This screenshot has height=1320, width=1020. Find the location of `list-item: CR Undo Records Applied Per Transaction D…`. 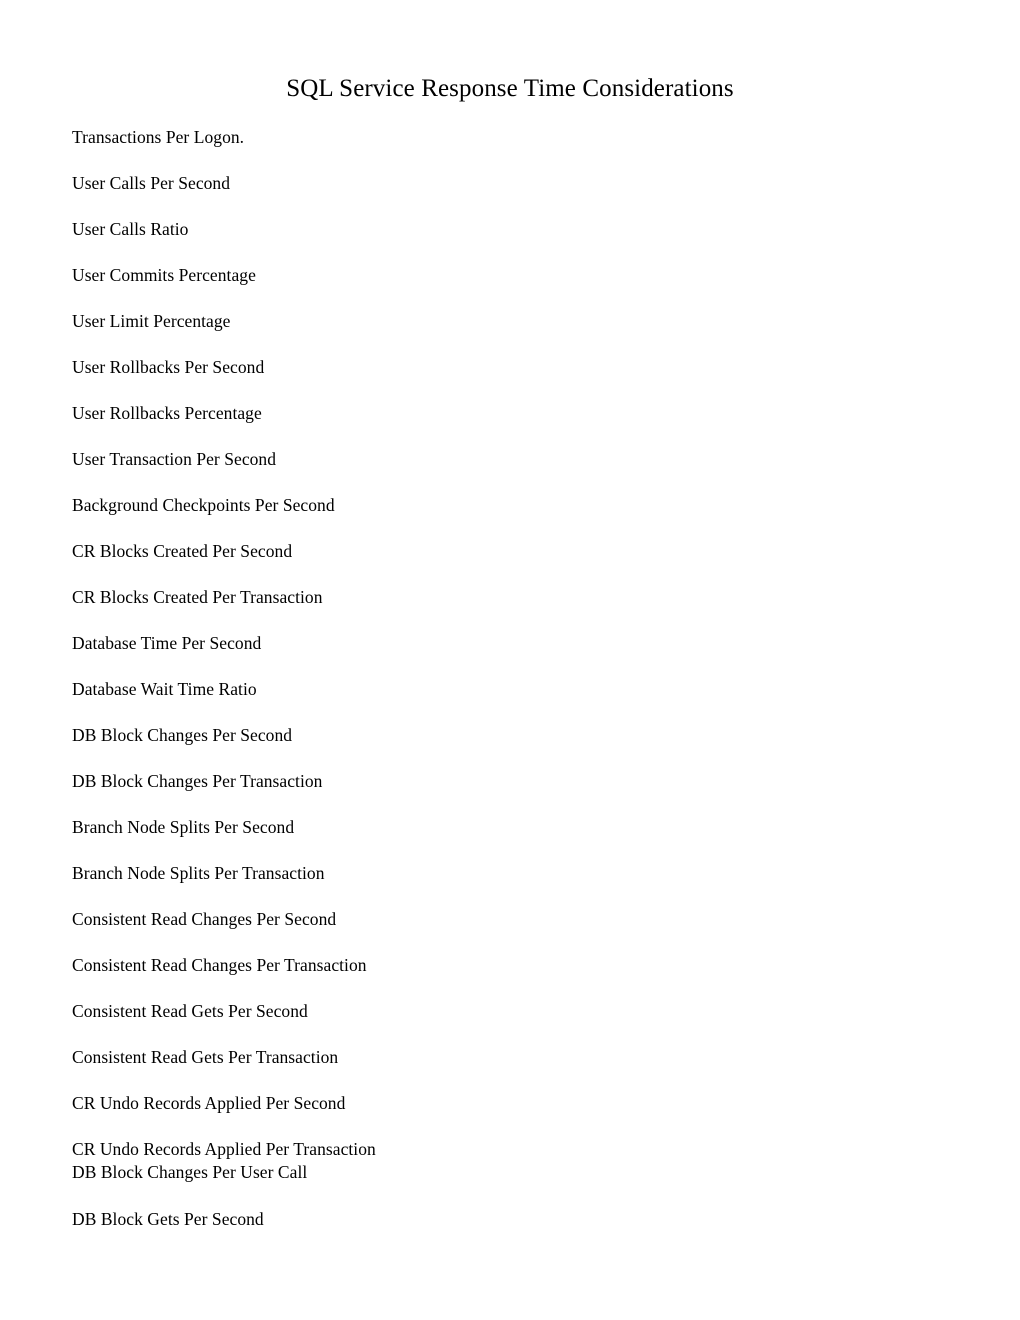

list-item: CR Undo Records Applied Per Transaction D… is located at coordinates (502, 1161).